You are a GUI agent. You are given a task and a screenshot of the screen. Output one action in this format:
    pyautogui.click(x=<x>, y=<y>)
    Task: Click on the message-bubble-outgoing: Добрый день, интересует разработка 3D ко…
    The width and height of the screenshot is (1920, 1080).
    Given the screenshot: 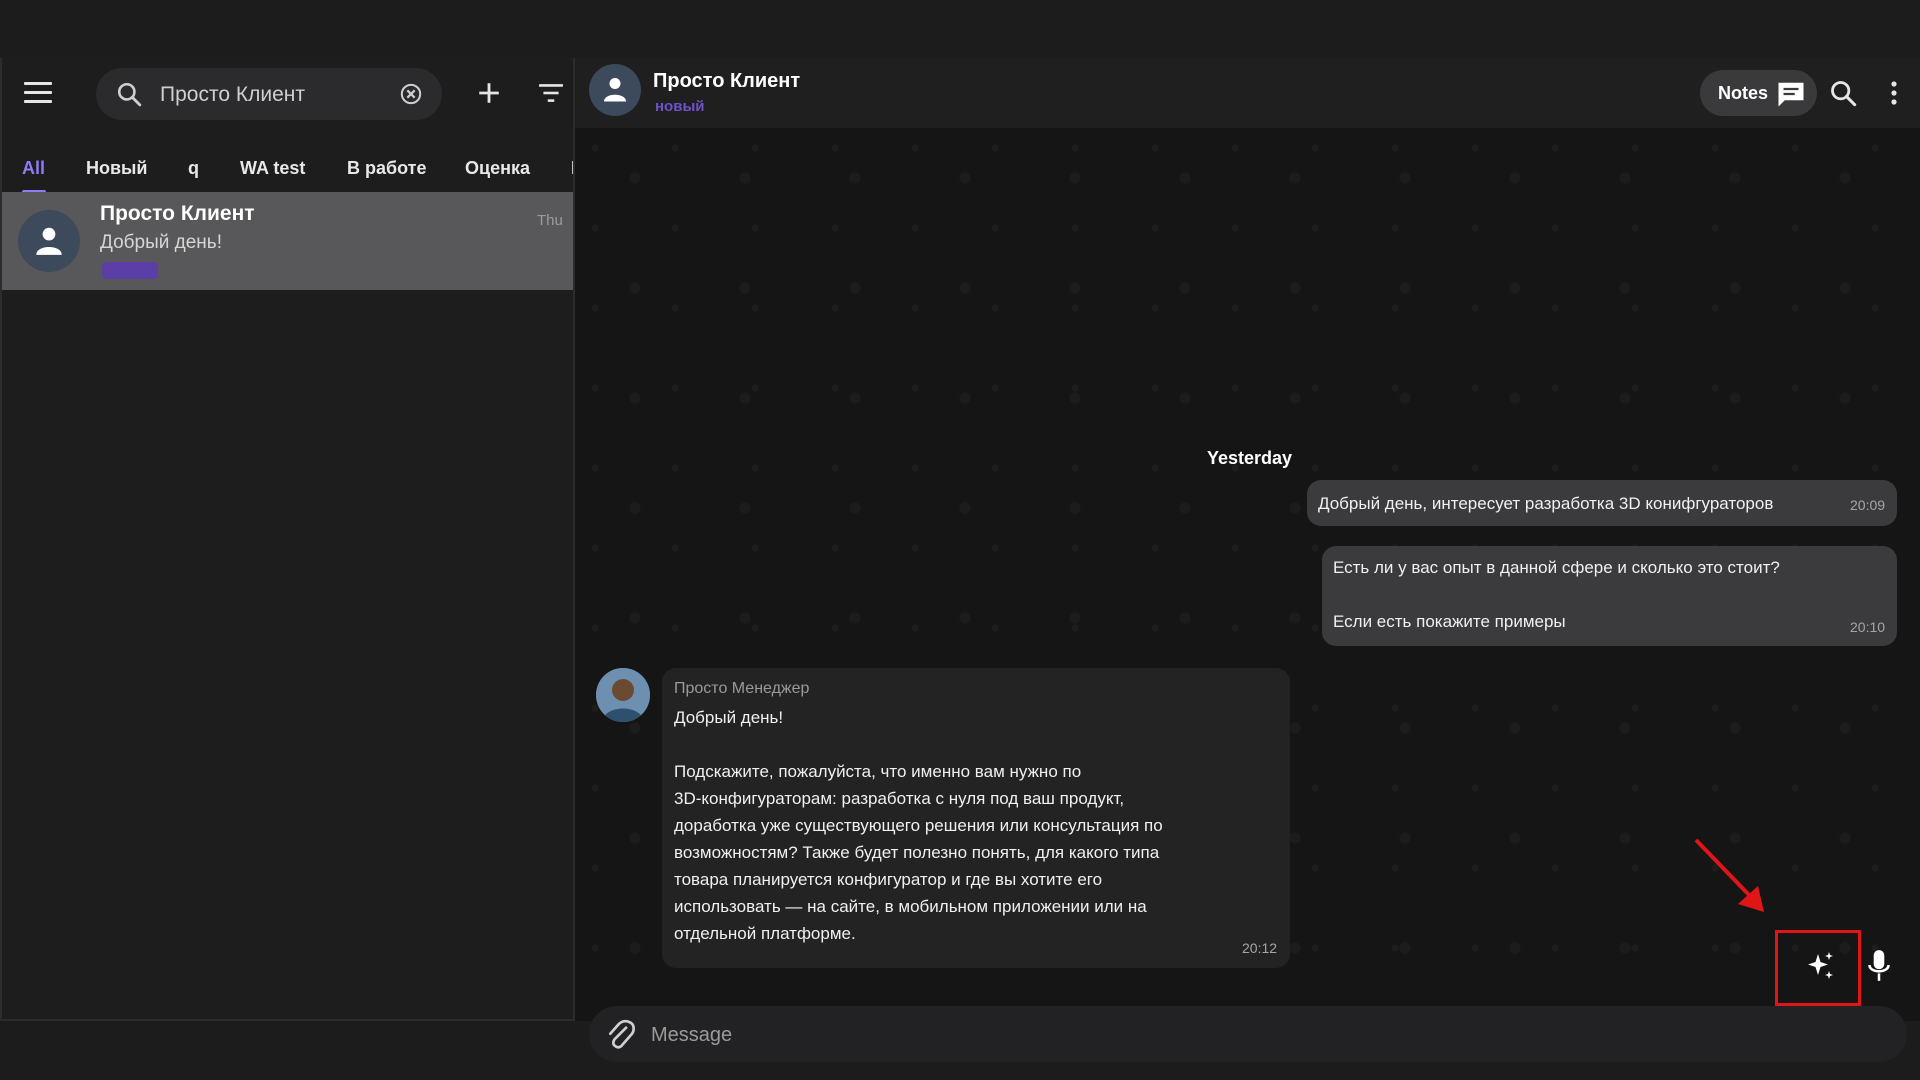 What is the action you would take?
    pyautogui.click(x=1602, y=503)
    